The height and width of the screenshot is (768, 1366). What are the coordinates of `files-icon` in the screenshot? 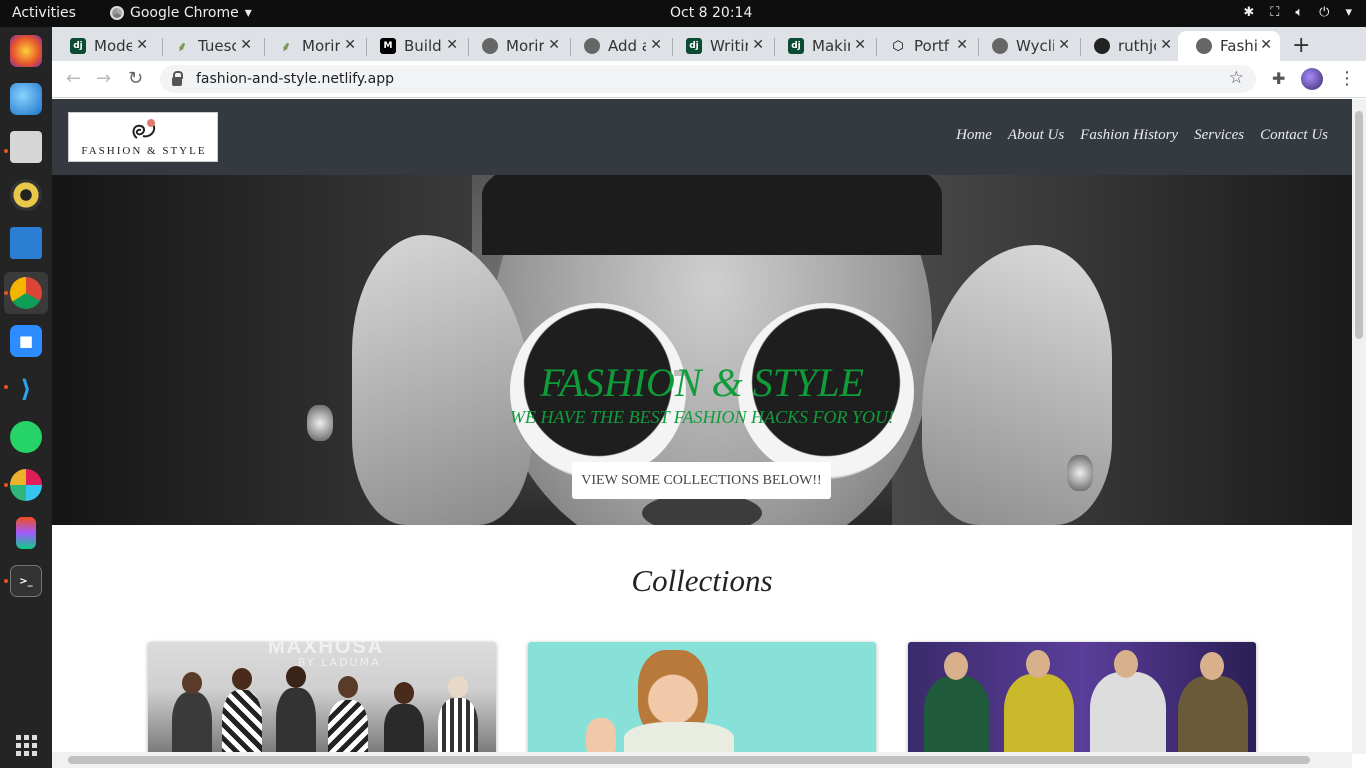 It's located at (26, 147).